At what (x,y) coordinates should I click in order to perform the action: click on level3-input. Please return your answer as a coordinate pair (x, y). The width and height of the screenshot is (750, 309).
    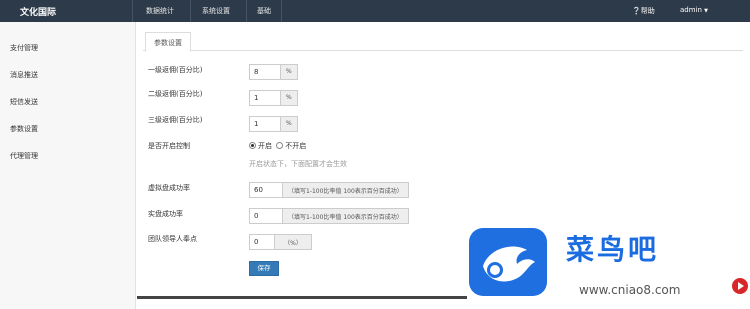
    Looking at the image, I should click on (265, 124).